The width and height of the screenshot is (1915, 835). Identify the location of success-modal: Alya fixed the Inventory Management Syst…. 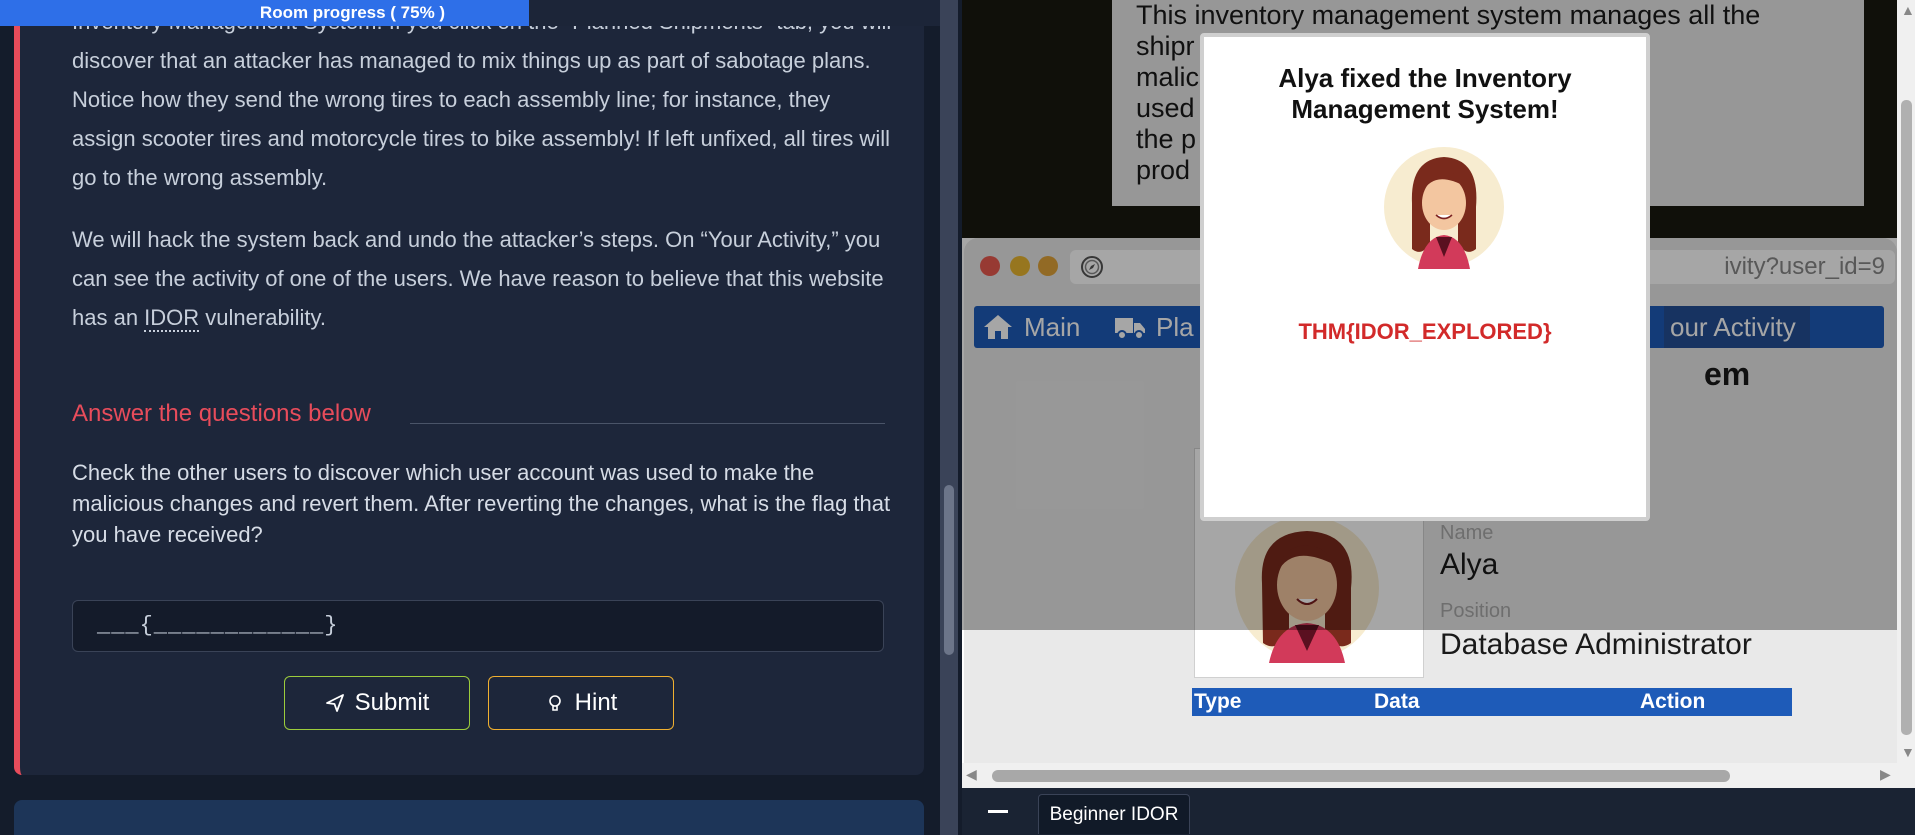
(1425, 277).